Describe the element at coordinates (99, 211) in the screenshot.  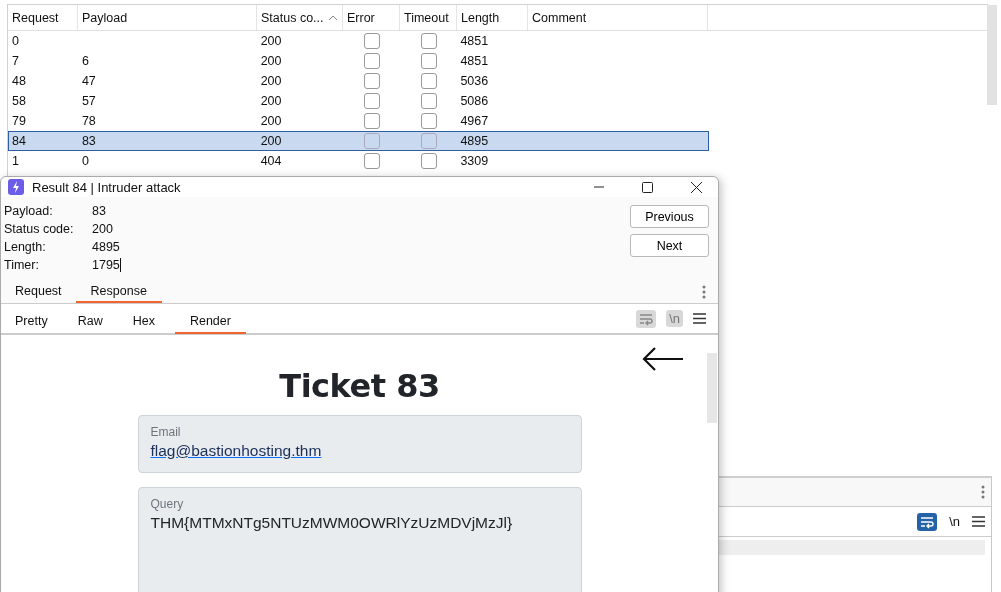
I see `field-value: 83` at that location.